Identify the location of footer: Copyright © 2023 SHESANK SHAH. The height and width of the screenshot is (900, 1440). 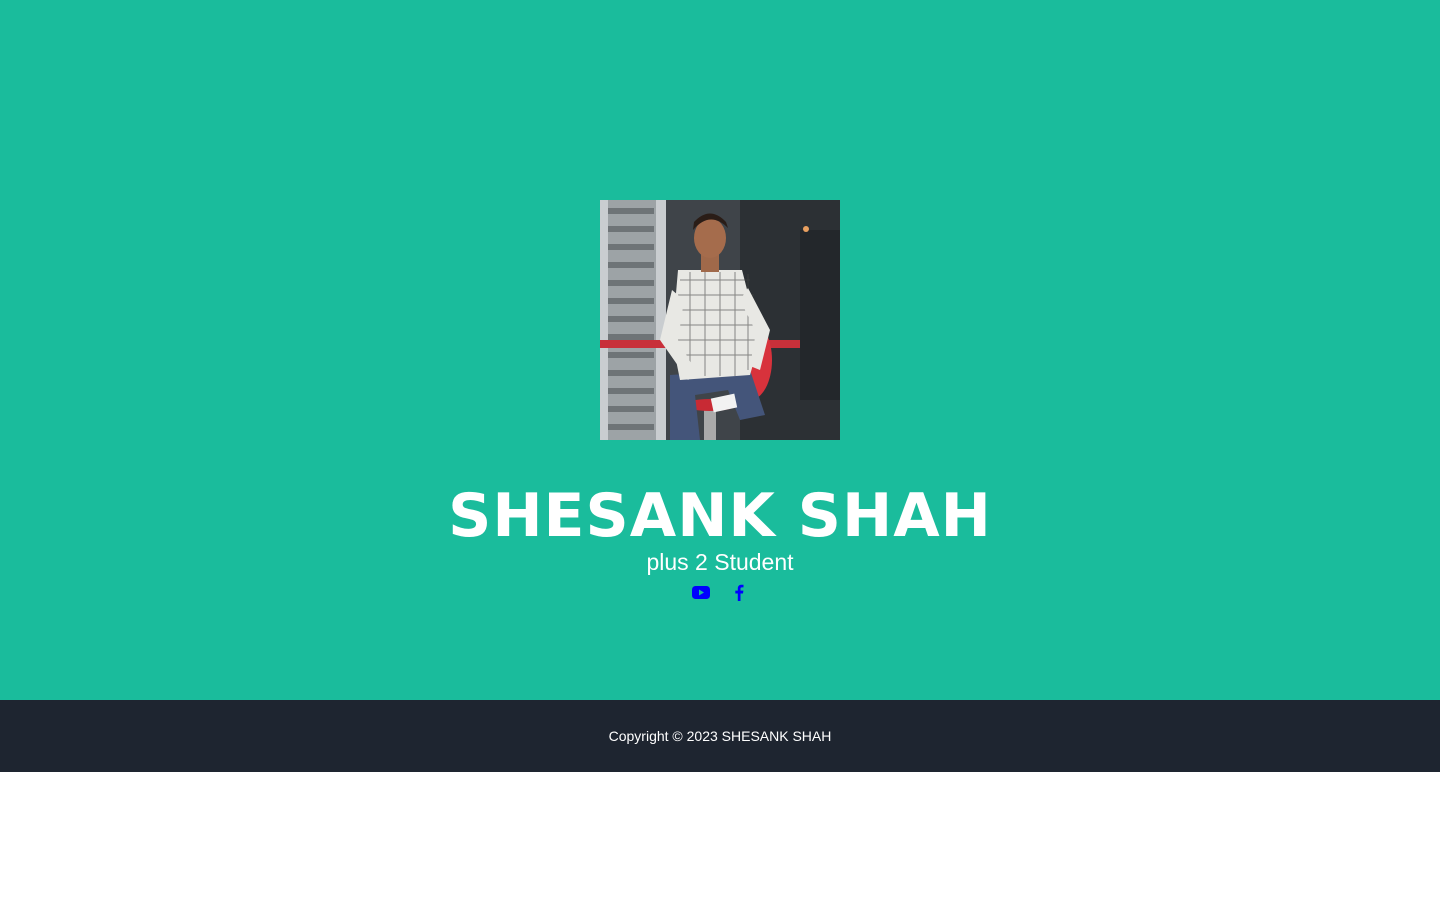
(720, 736).